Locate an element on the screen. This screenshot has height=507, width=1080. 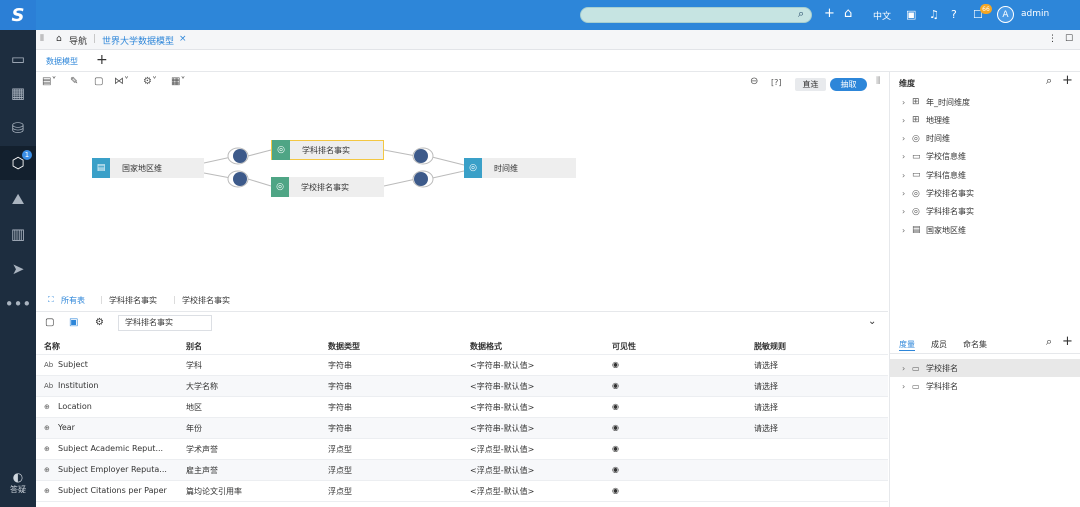
avatar: A is located at coordinates (1005, 14).